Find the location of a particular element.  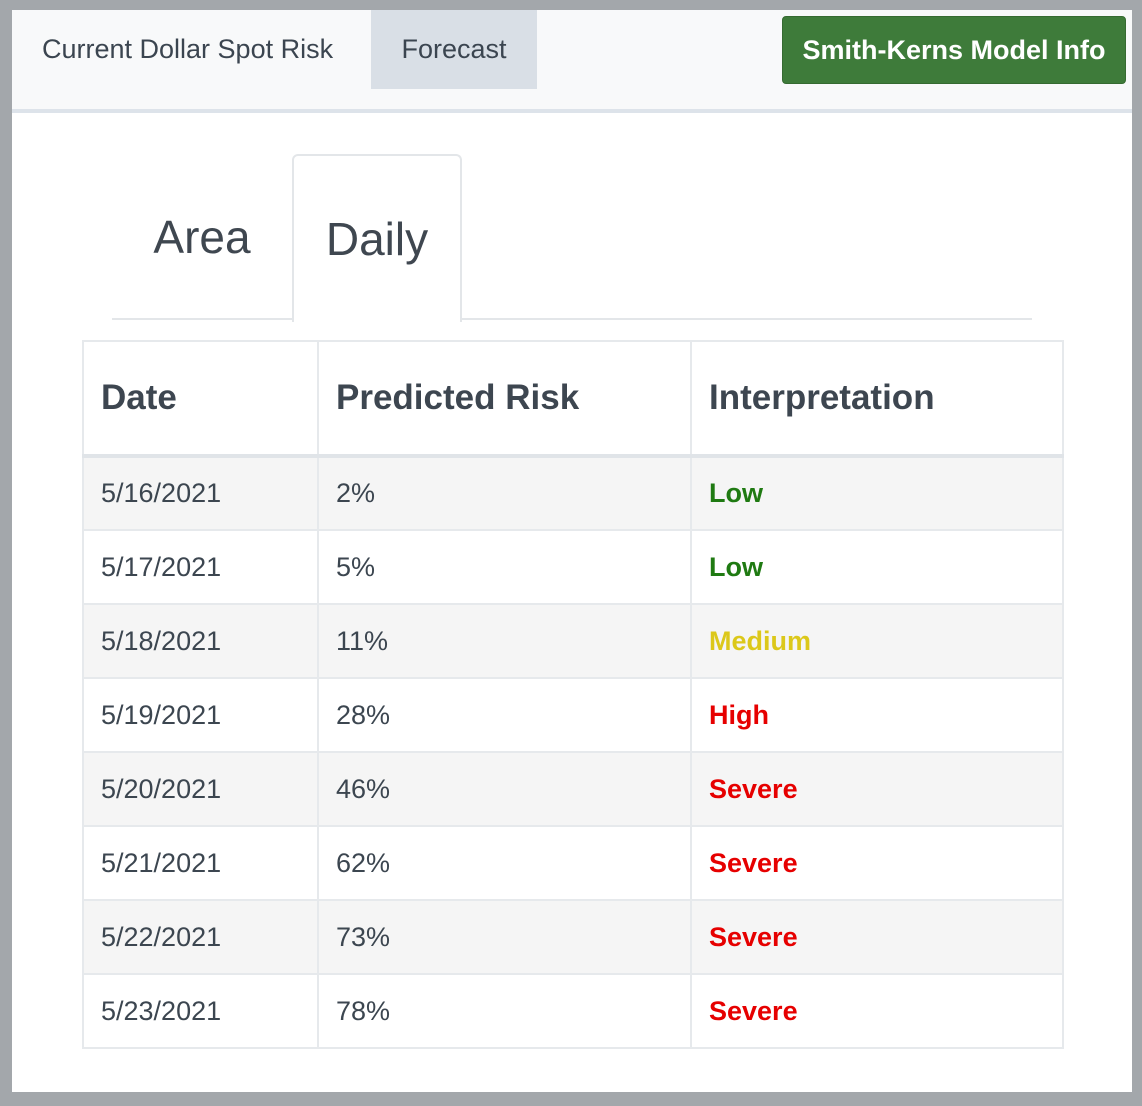

header-predicted-risk: Predicted Risk is located at coordinates (504, 399).